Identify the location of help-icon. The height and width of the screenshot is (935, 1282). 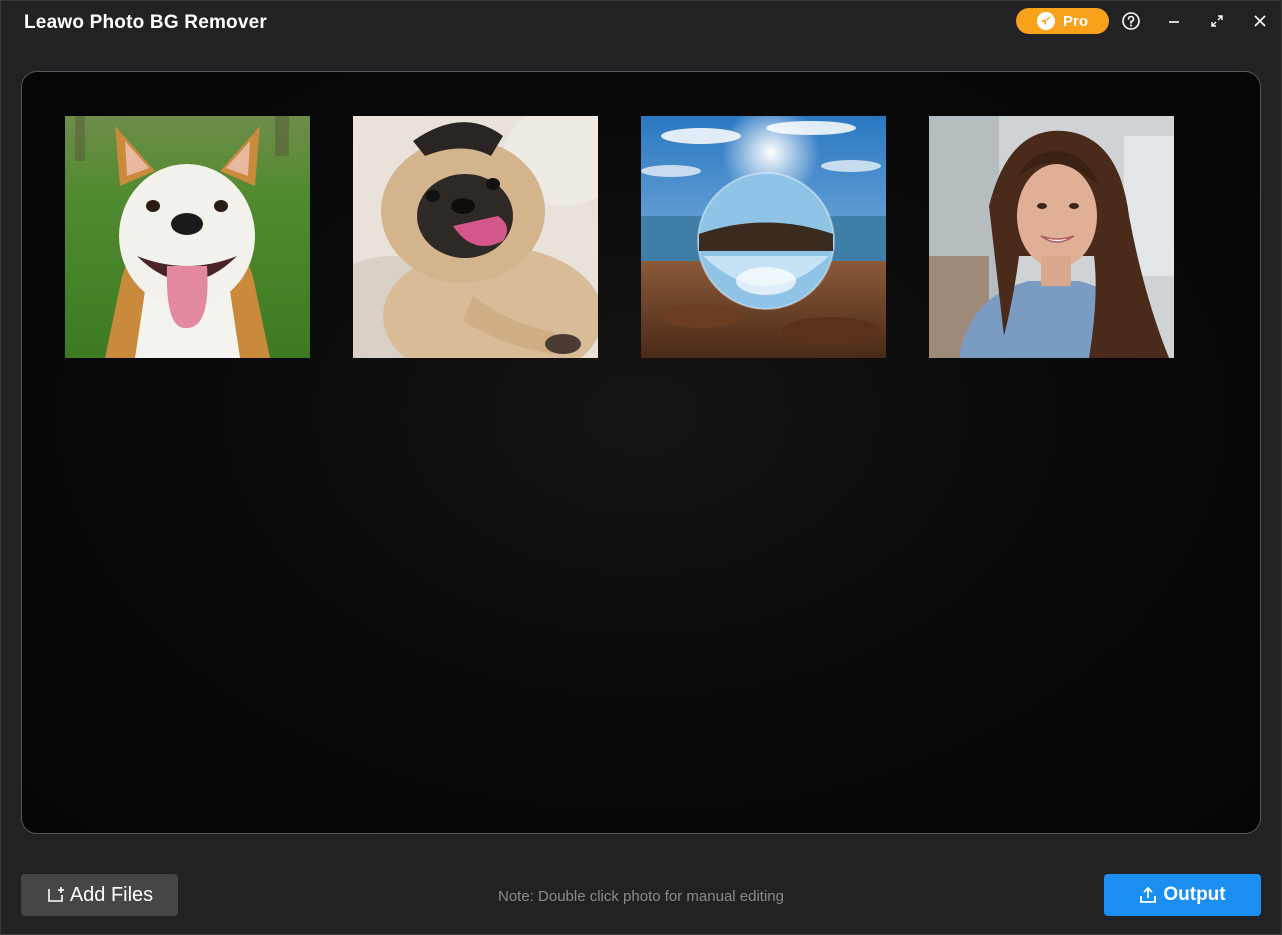
(1131, 21).